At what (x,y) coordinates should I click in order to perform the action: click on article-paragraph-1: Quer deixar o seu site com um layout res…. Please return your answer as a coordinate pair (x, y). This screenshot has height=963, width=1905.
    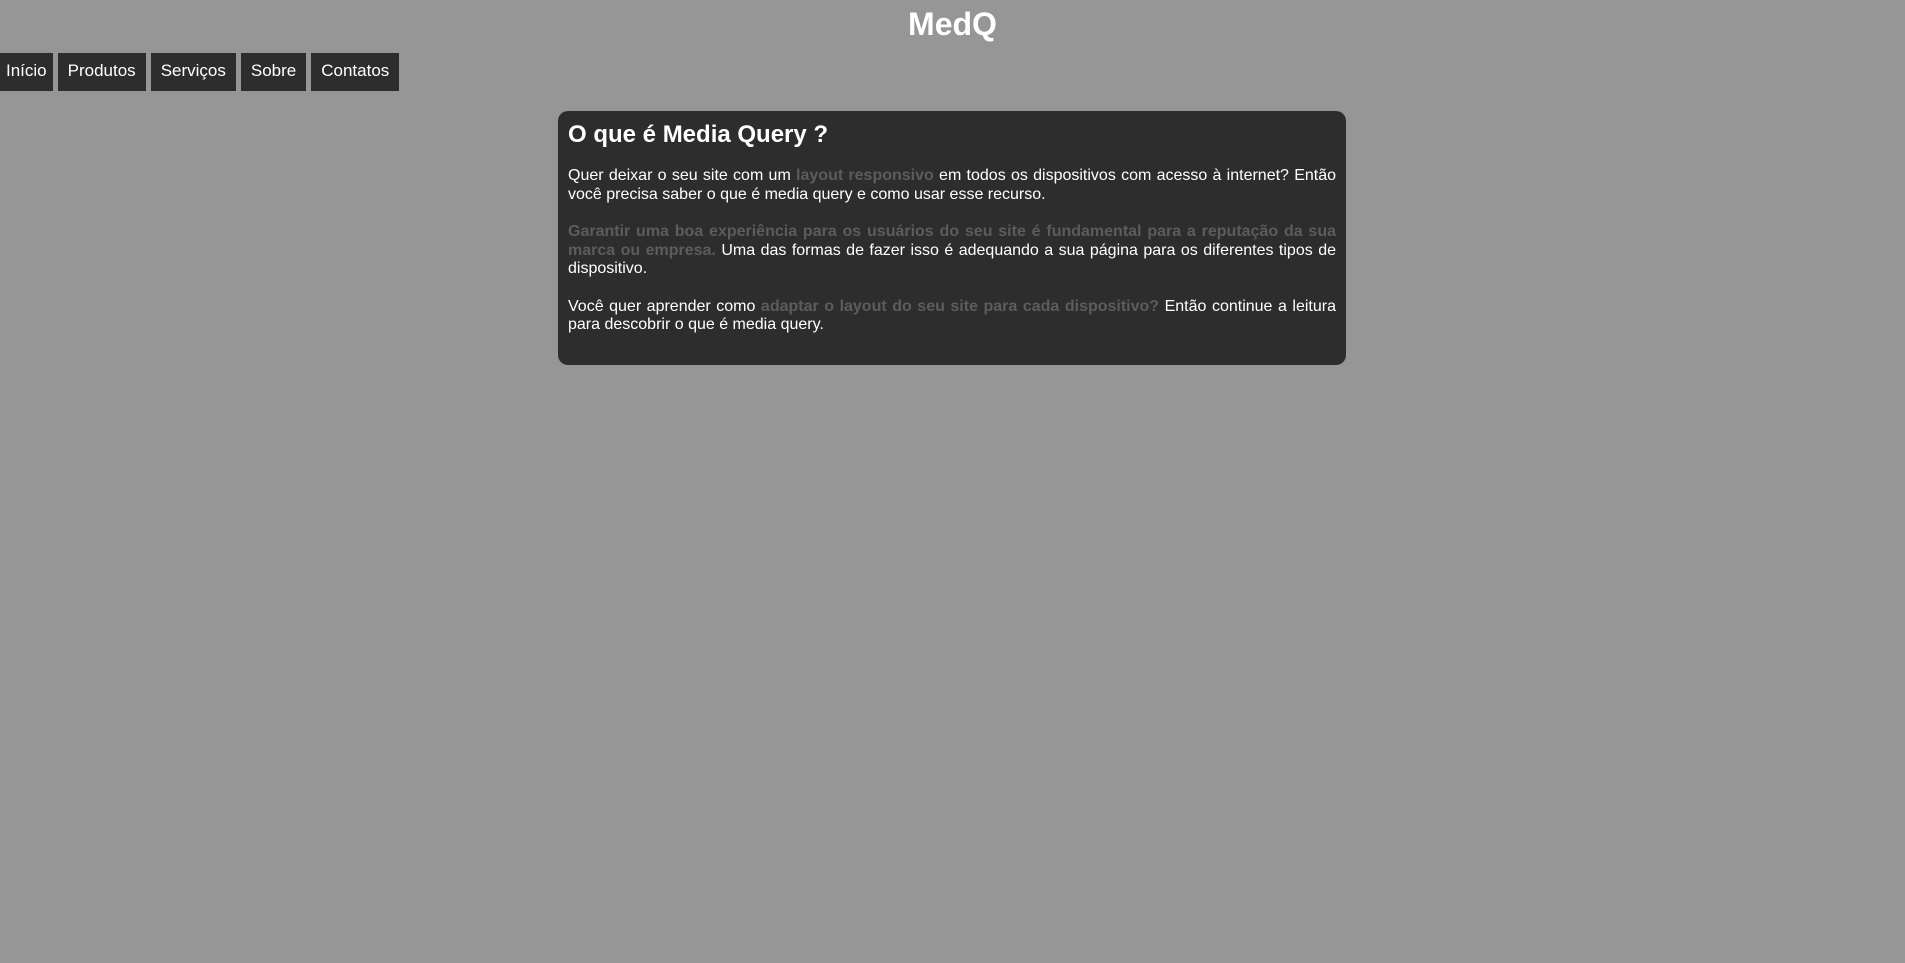
    Looking at the image, I should click on (952, 185).